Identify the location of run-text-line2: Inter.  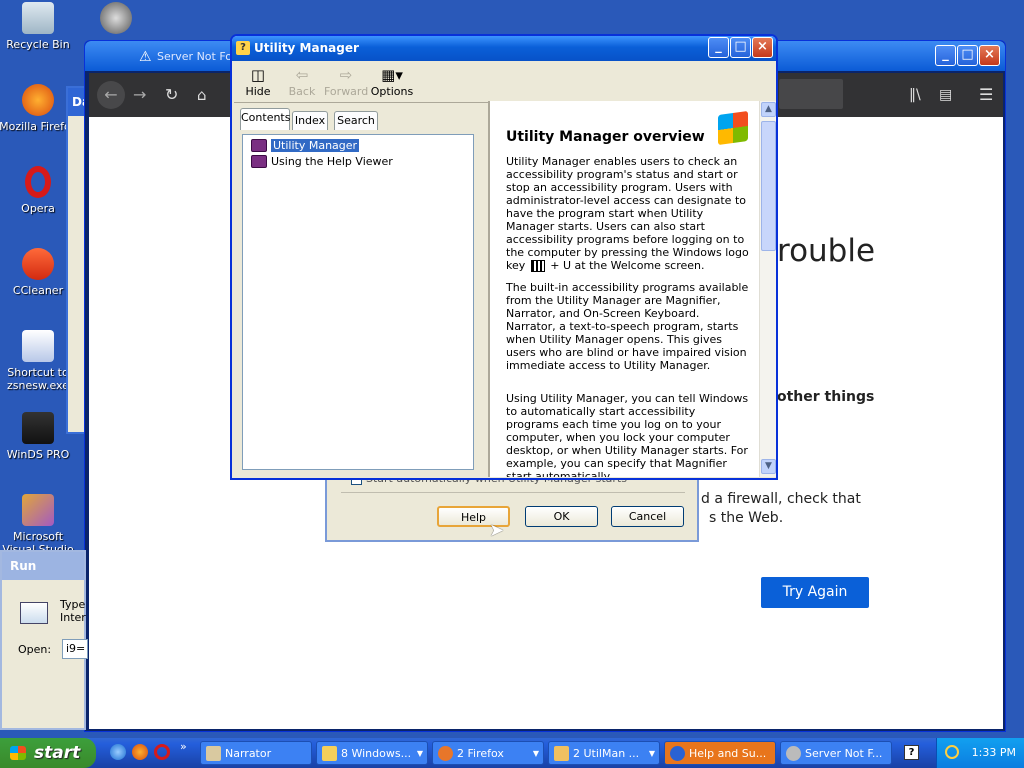
(73, 617).